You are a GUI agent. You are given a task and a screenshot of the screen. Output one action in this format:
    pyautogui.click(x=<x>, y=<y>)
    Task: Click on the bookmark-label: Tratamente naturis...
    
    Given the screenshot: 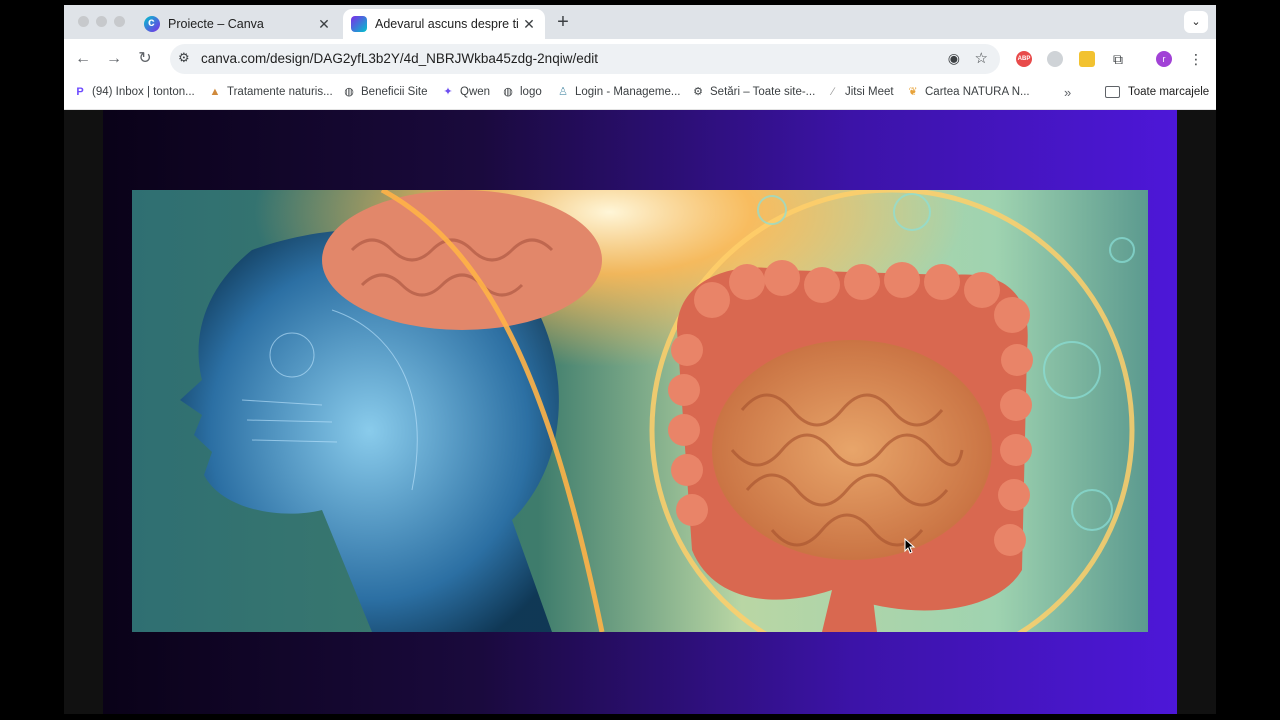 What is the action you would take?
    pyautogui.click(x=280, y=92)
    